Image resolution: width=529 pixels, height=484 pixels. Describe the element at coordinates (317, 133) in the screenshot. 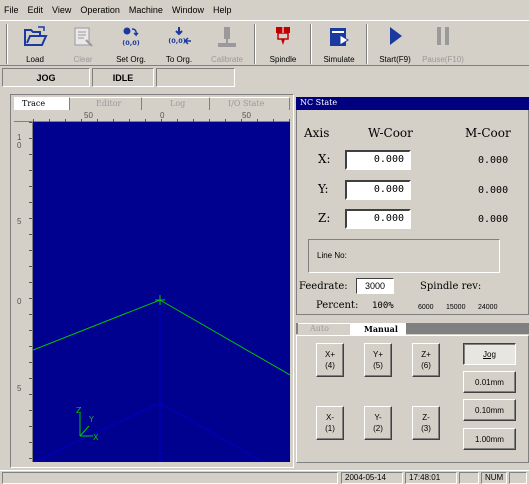

I see `axis-header: Axis` at that location.